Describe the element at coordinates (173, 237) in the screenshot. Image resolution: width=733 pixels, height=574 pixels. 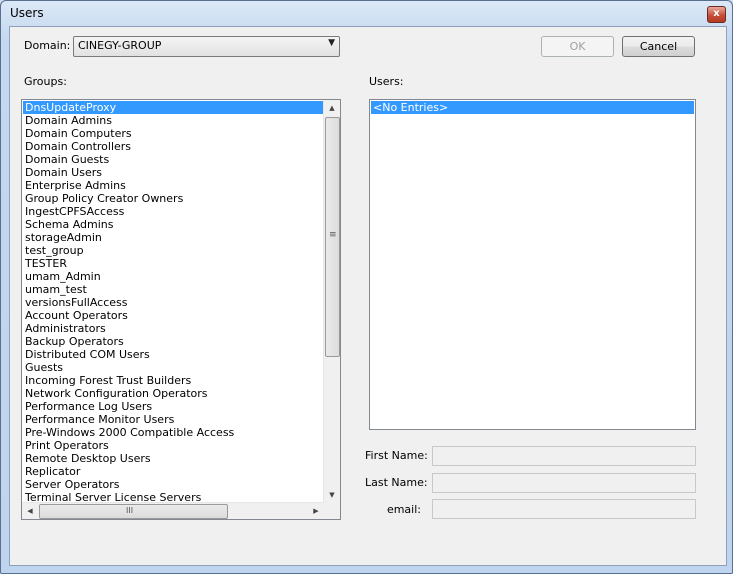
I see `list-item: storageAdmin` at that location.